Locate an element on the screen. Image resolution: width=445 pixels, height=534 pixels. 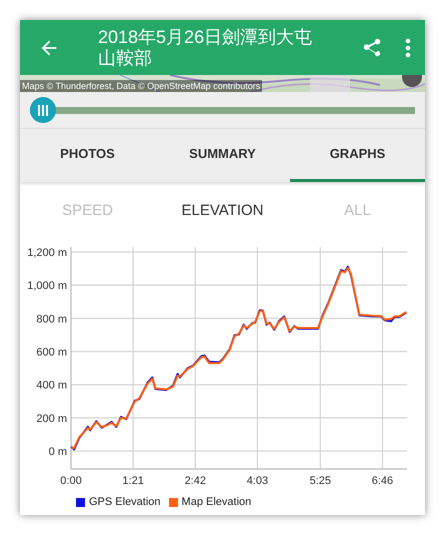
share-icon is located at coordinates (372, 47).